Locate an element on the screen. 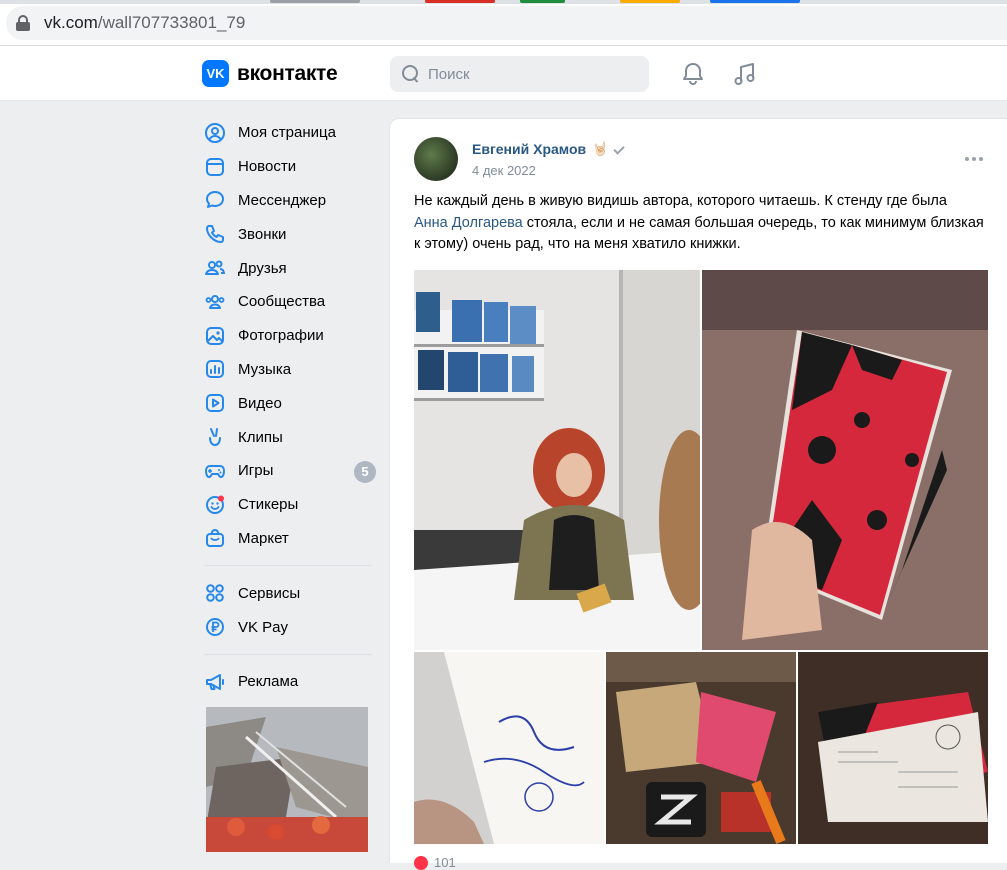  sidebar-item-label: Музыка is located at coordinates (265, 369).